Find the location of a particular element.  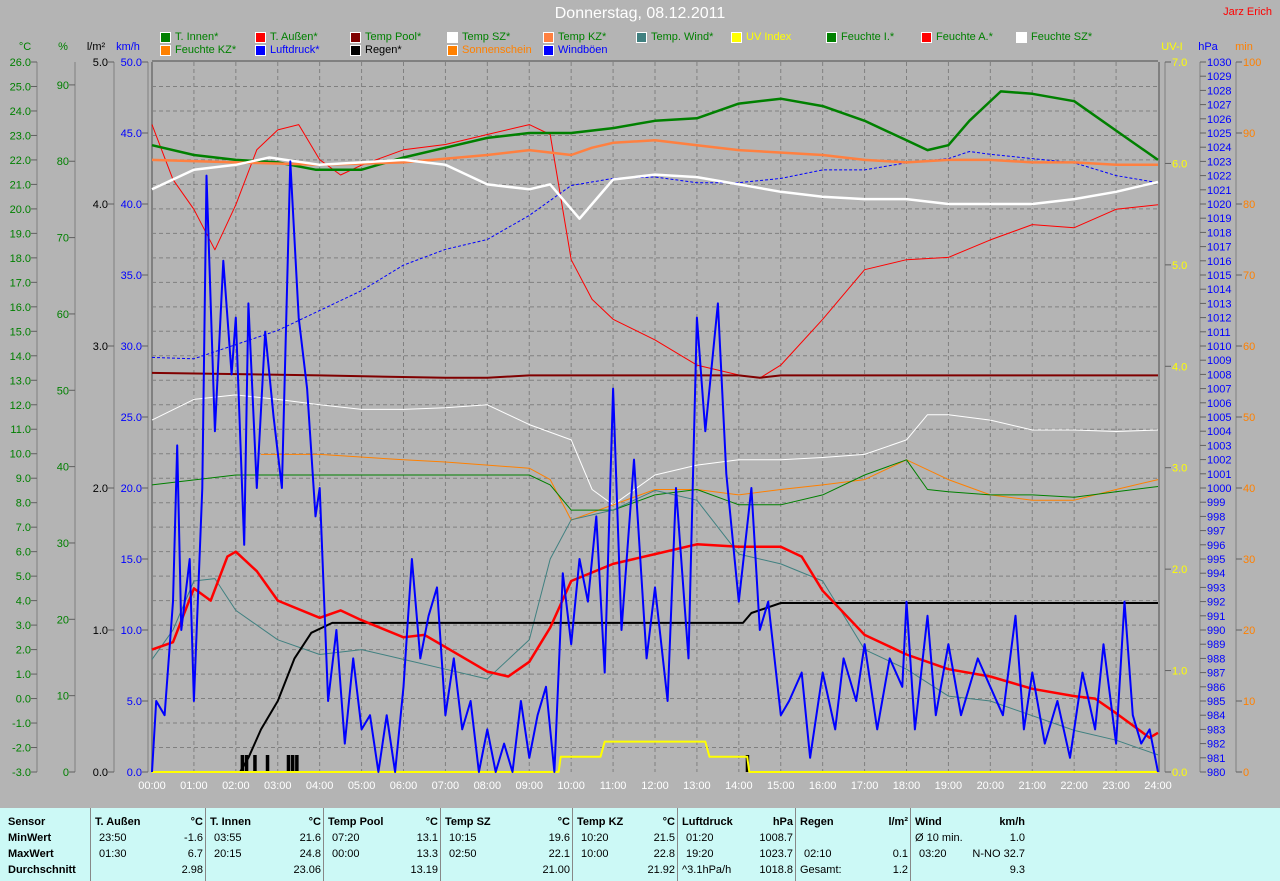

axis-tick-label-sun: 30 is located at coordinates (1249, 560).